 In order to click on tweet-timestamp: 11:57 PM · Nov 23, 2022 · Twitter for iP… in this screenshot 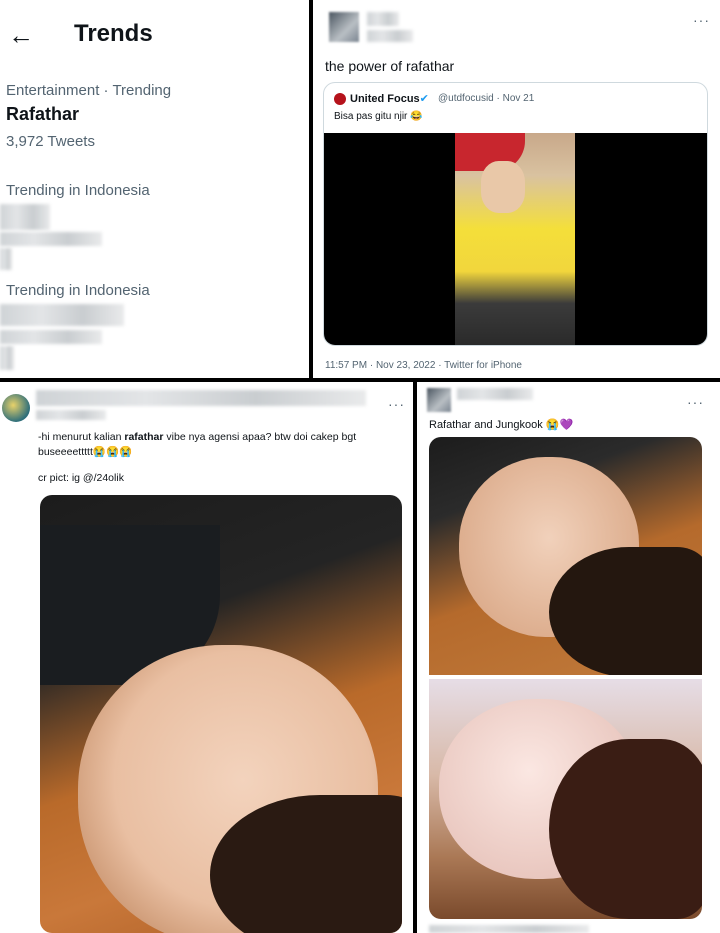, I will do `click(423, 365)`.